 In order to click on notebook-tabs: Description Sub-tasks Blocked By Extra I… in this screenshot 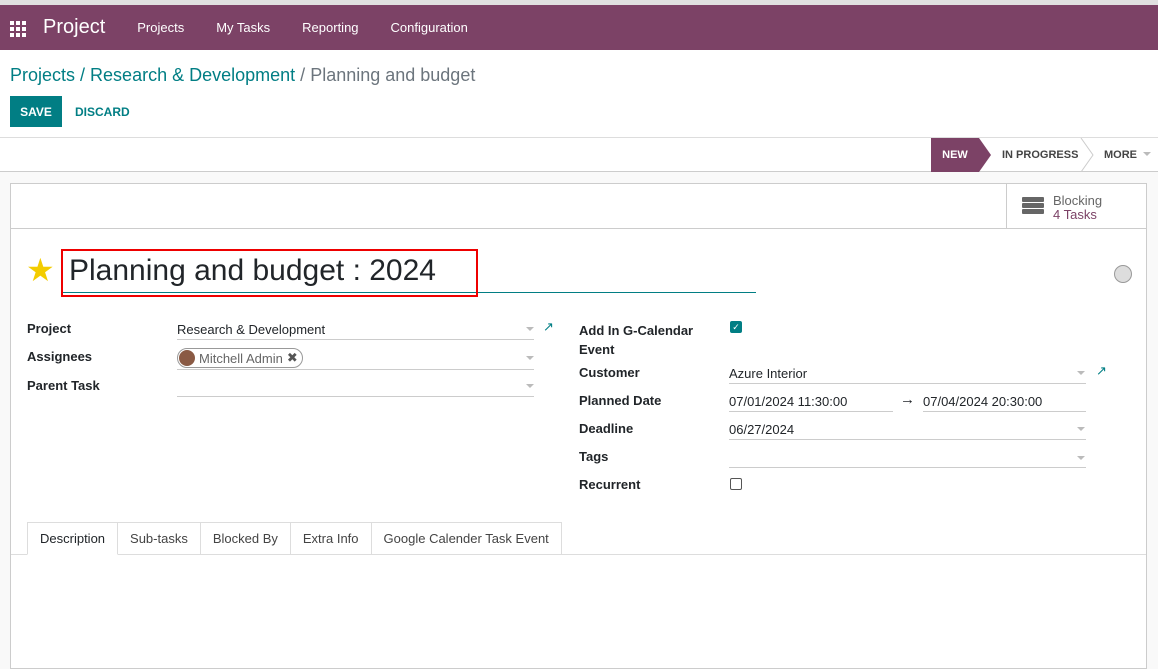, I will do `click(294, 538)`.